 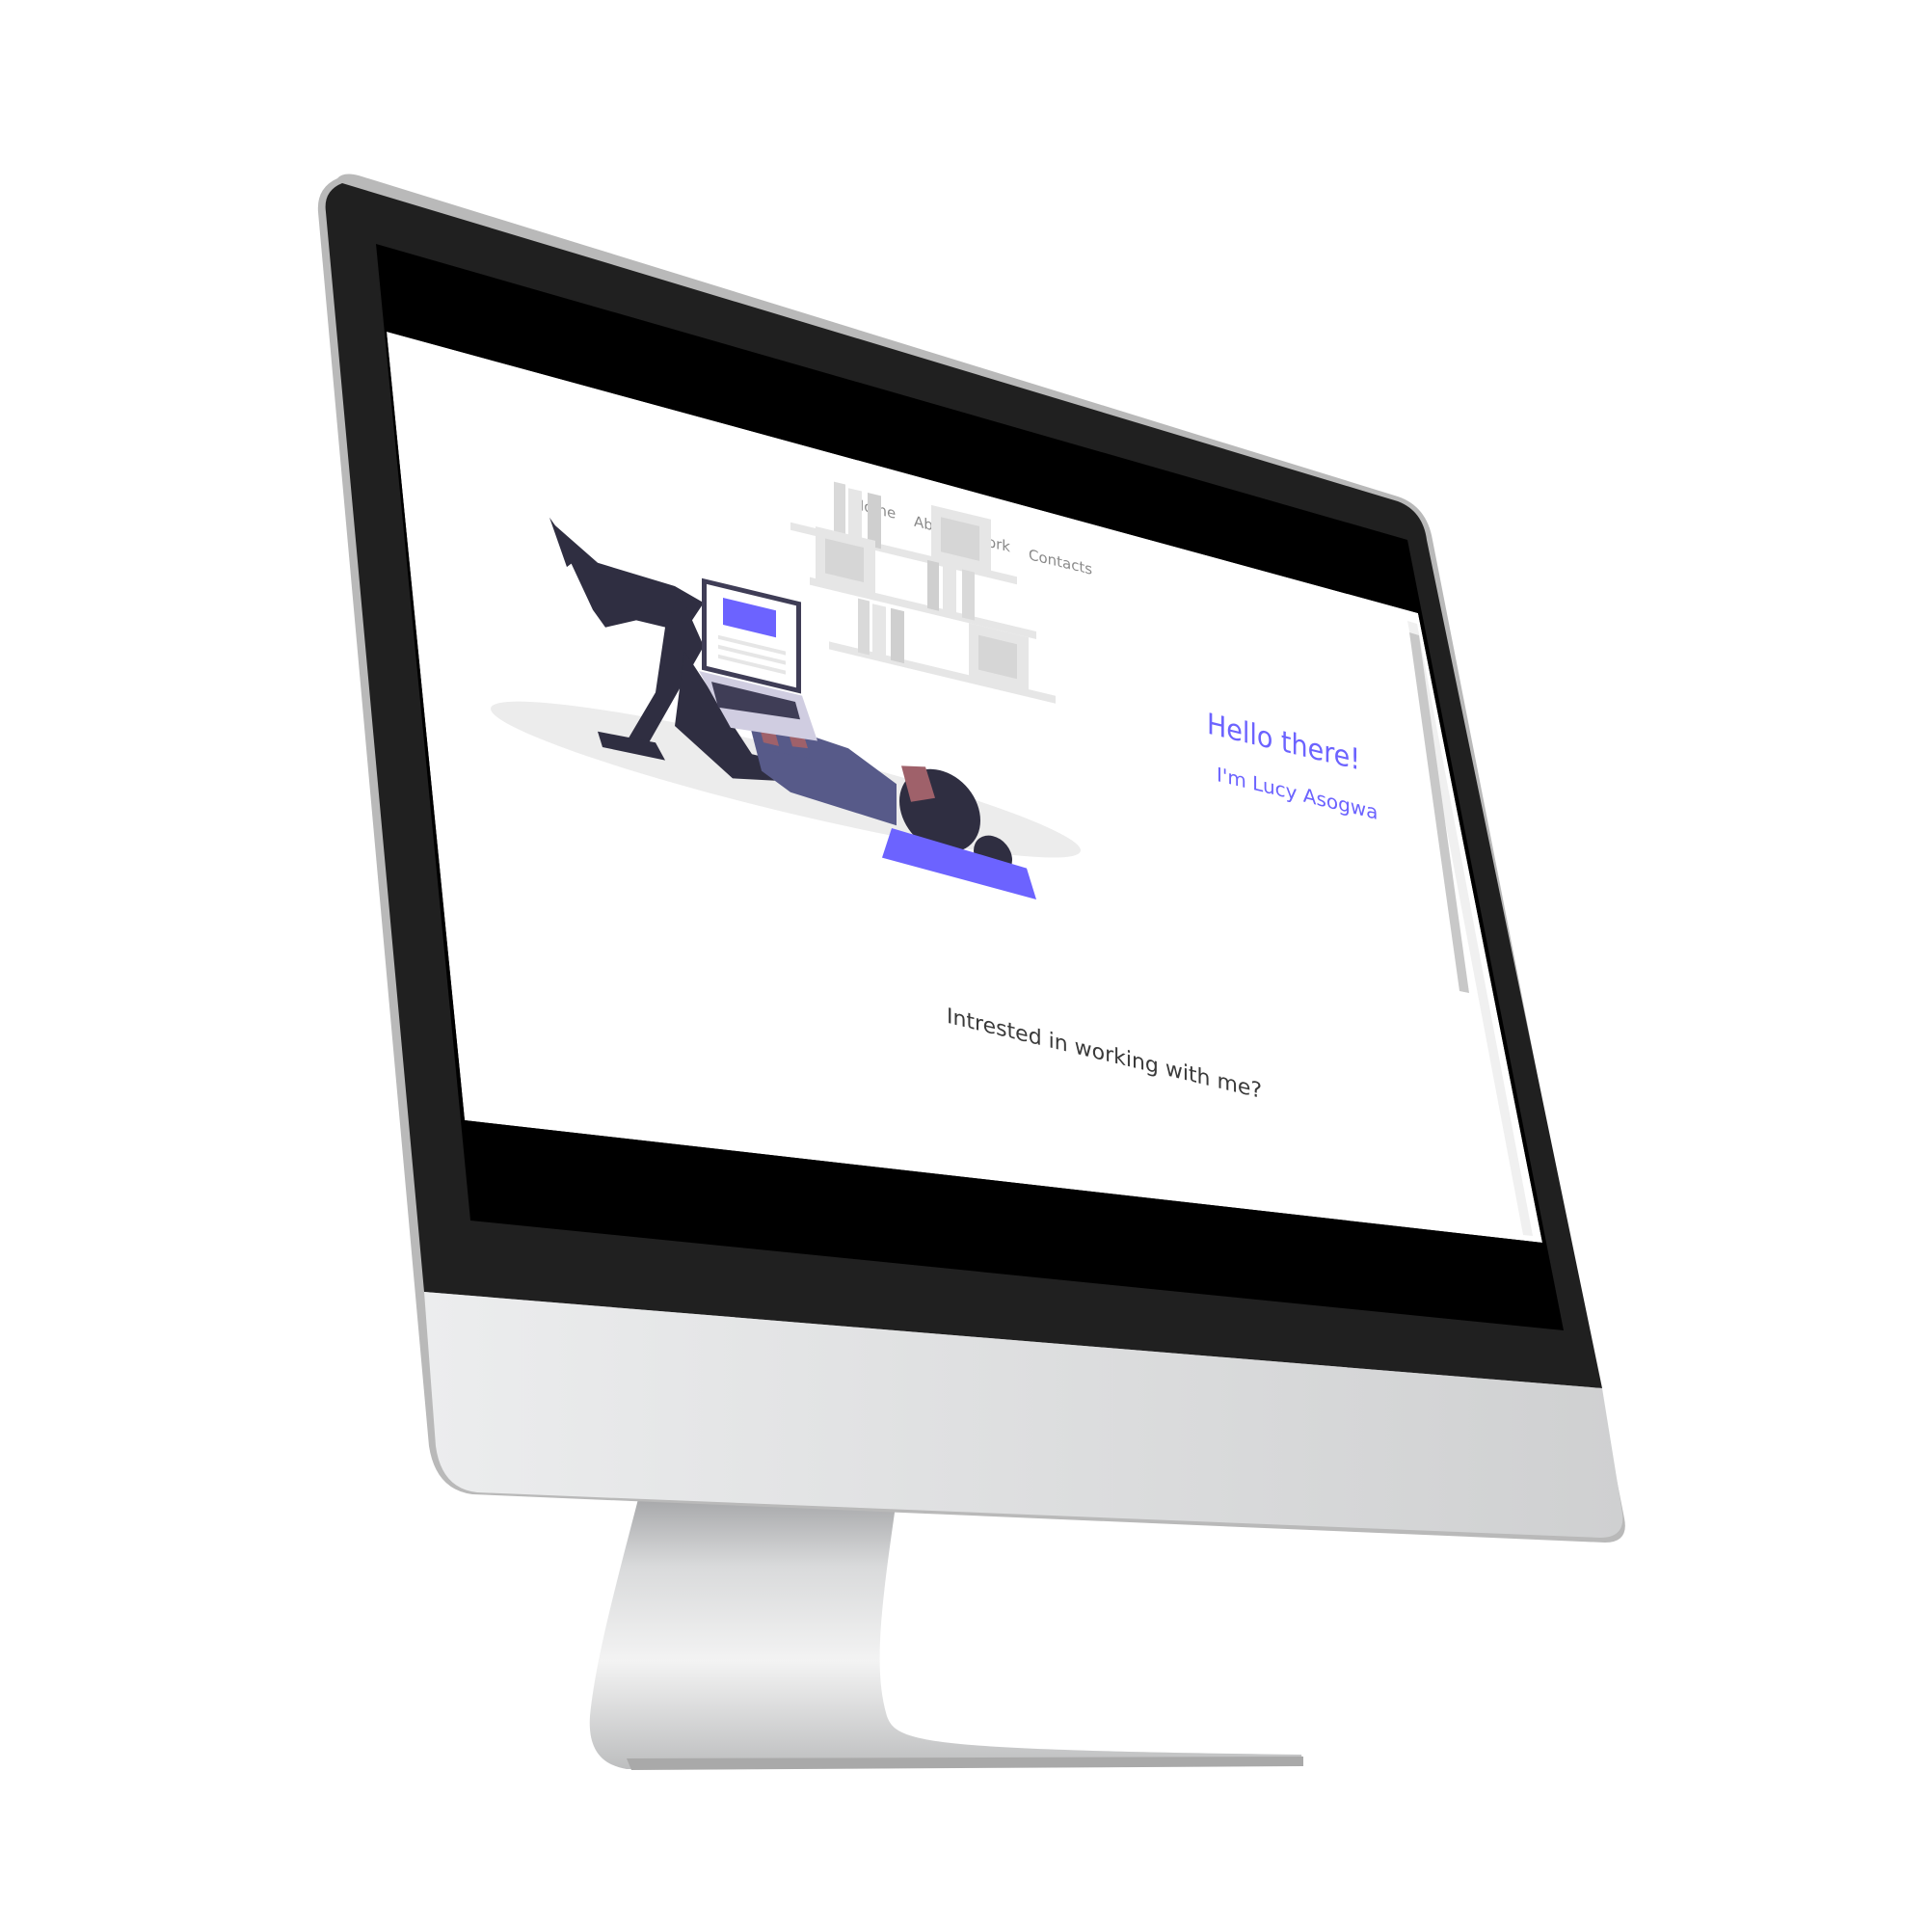 What do you see at coordinates (946, 1635) in the screenshot?
I see `monitor-stand` at bounding box center [946, 1635].